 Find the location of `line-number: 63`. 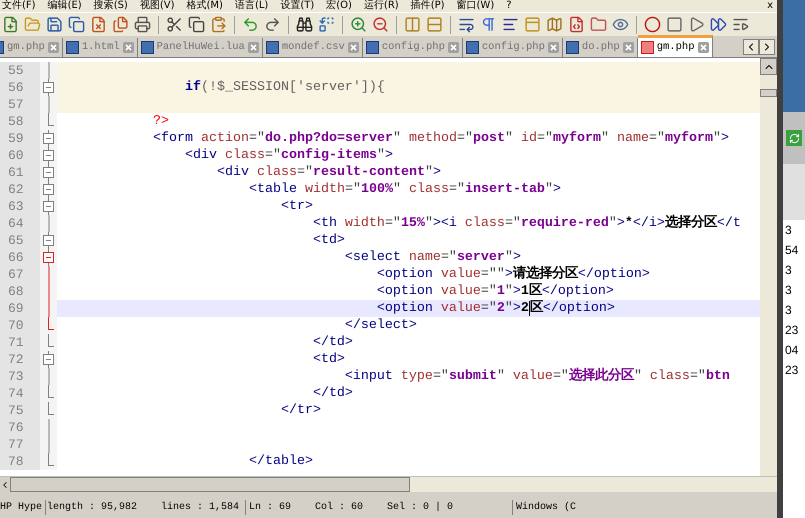

line-number: 63 is located at coordinates (20, 206).